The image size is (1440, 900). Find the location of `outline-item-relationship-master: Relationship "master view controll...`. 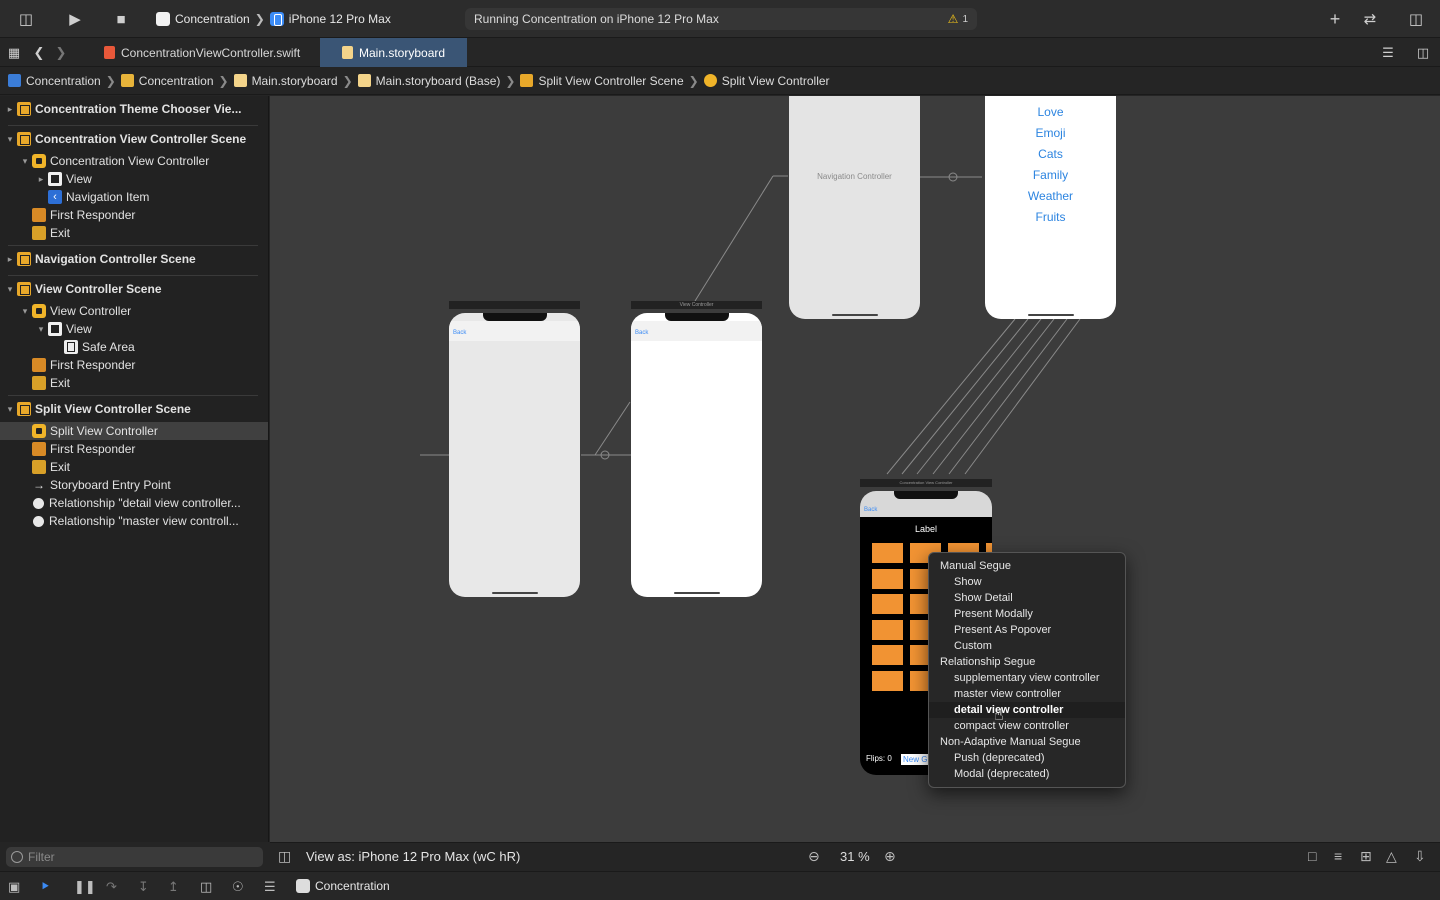

outline-item-relationship-master: Relationship "master view controll... is located at coordinates (134, 521).